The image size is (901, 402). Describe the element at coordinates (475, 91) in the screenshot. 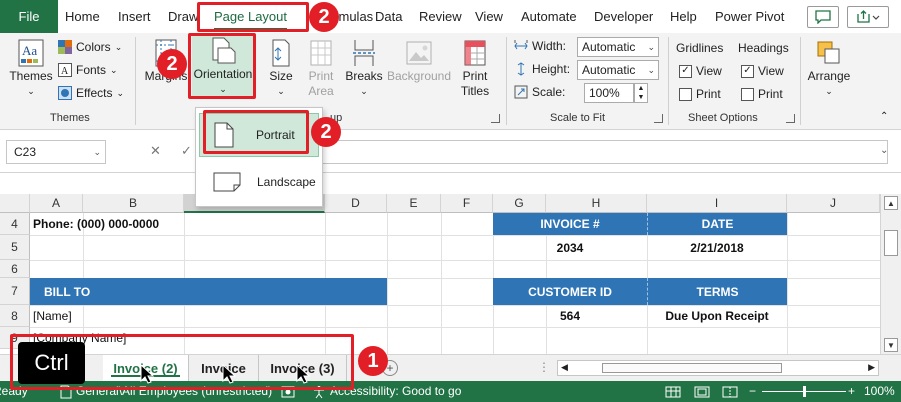

I see `print-titles-label-2: Titles` at that location.